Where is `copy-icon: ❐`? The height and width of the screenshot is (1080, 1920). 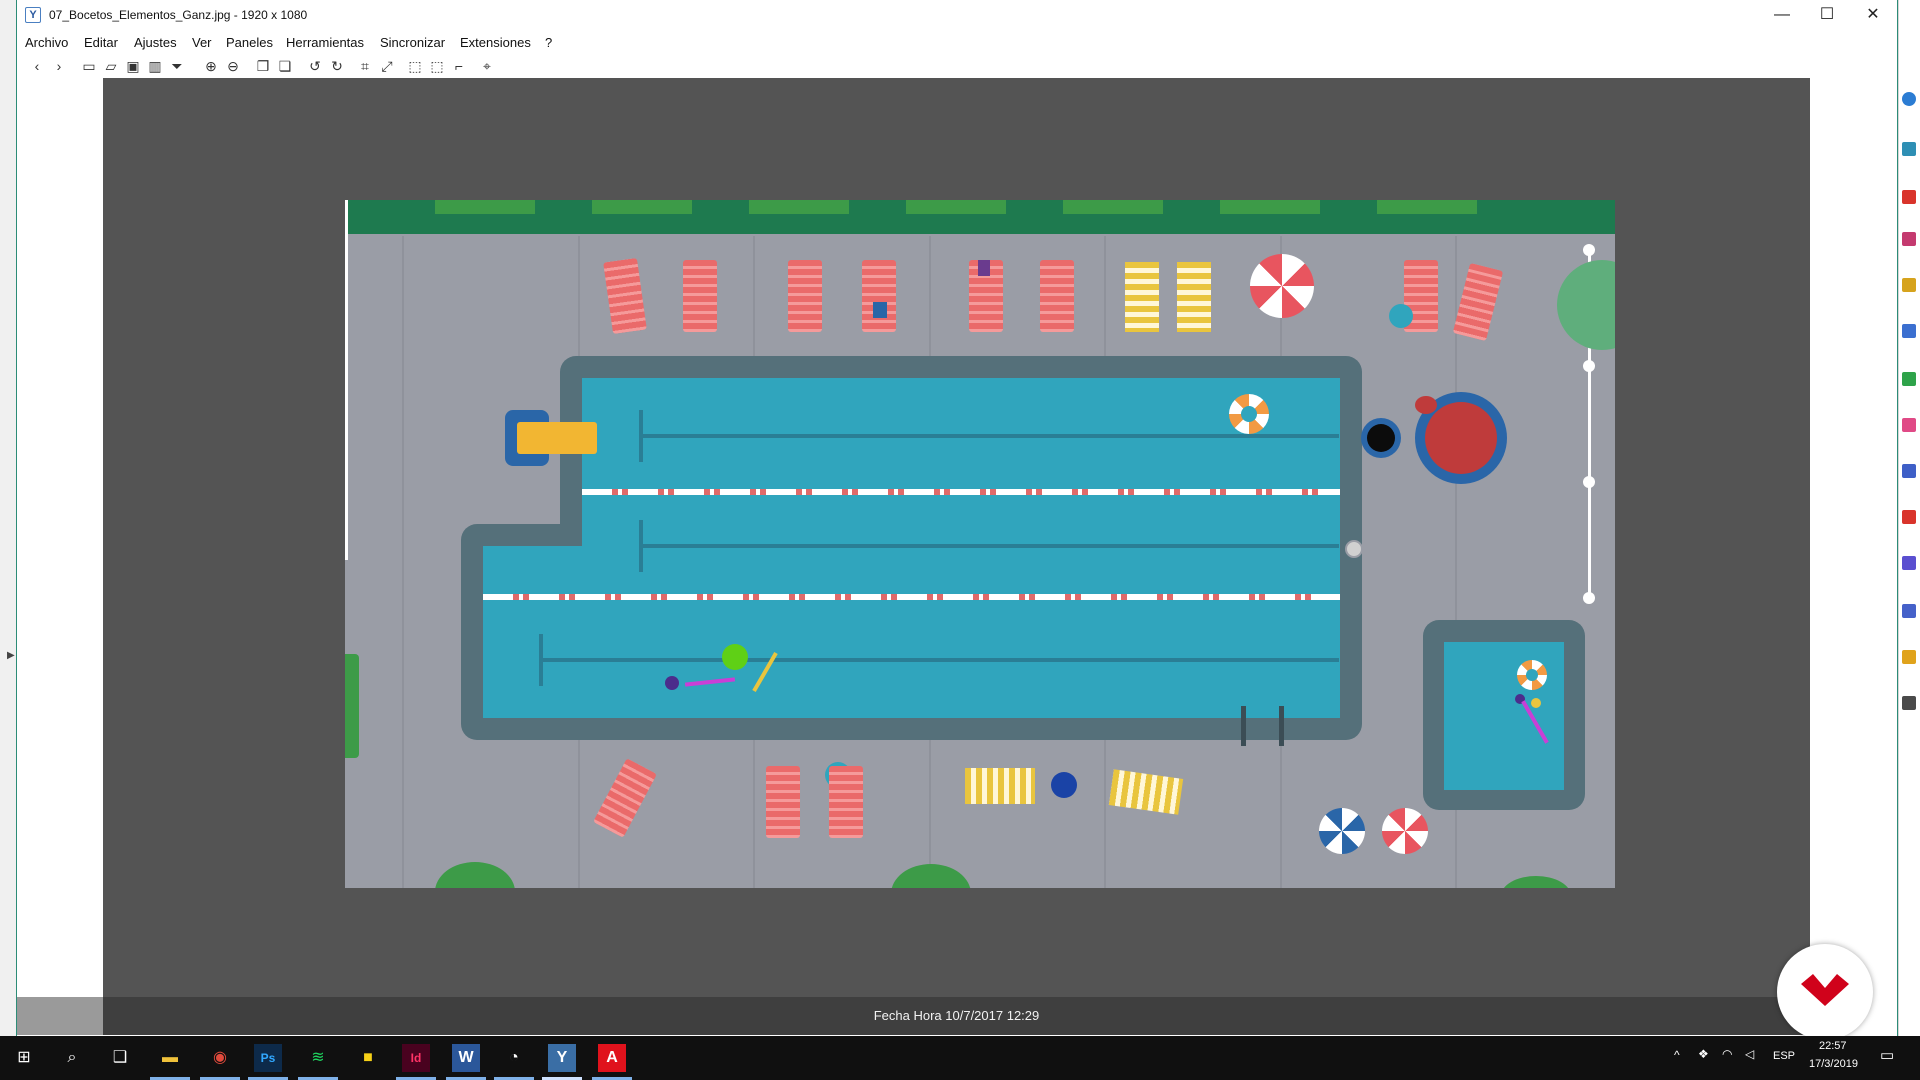
copy-icon: ❐ is located at coordinates (263, 66).